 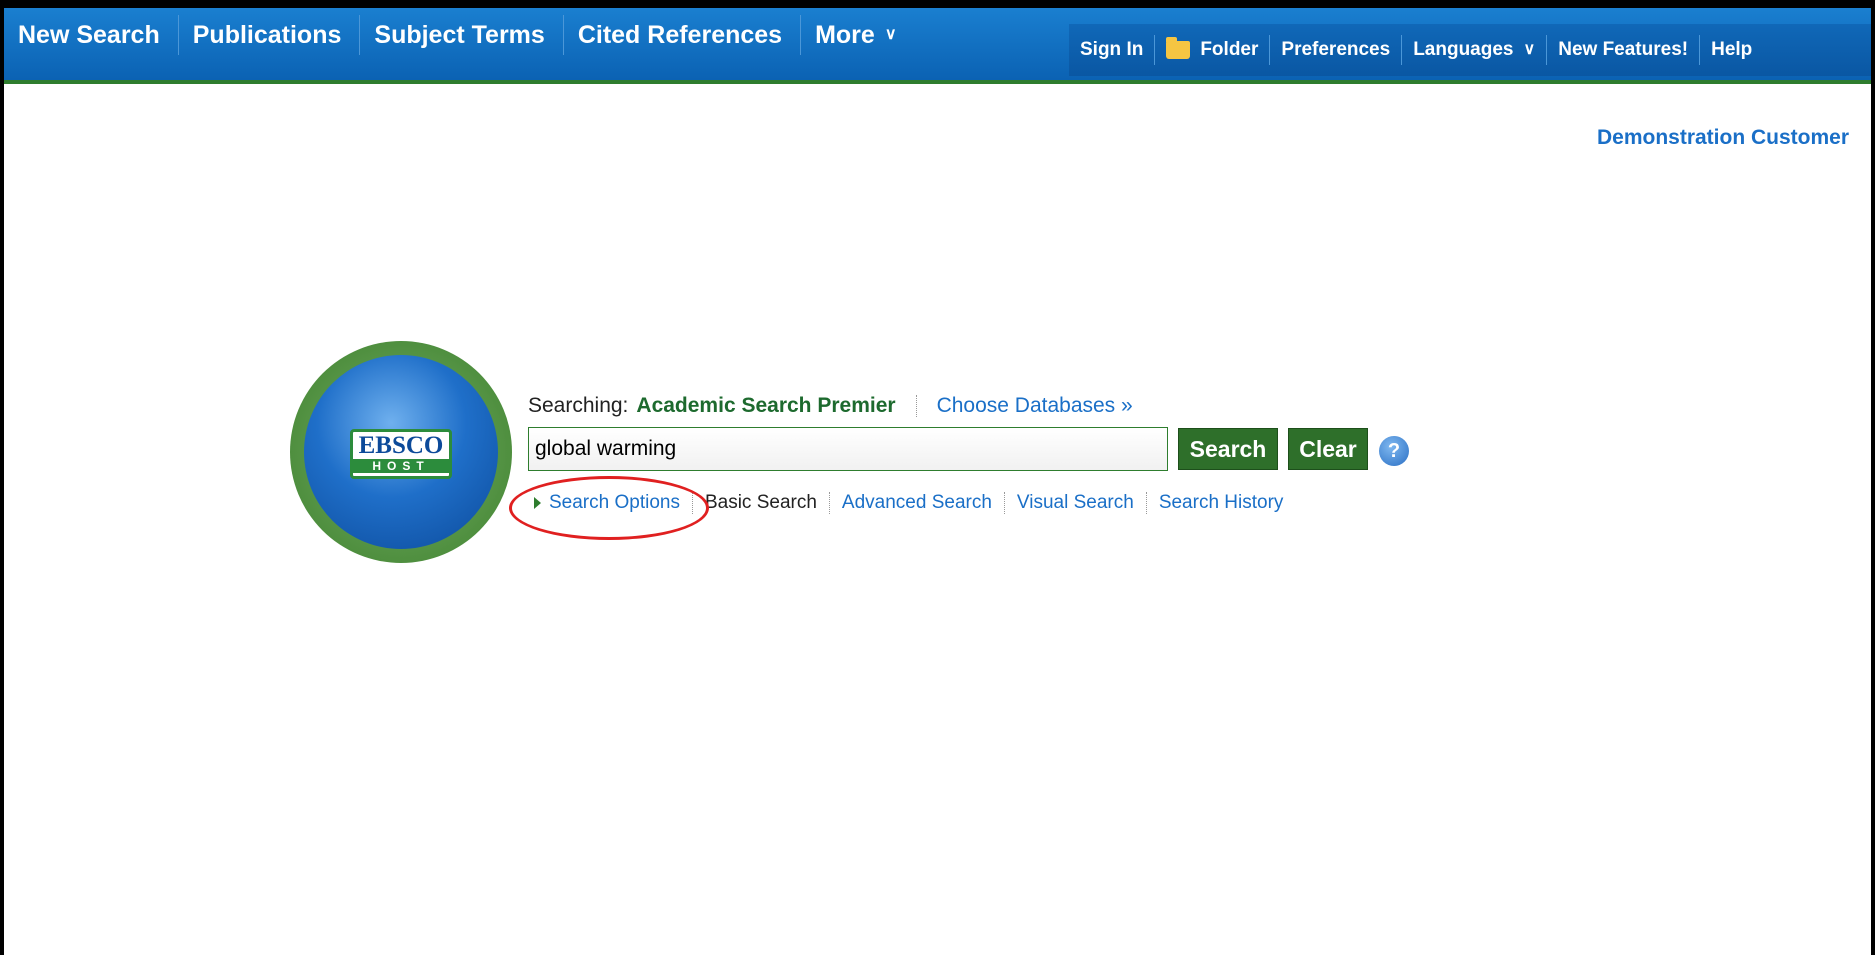 I want to click on help-label: Help, so click(x=1732, y=49).